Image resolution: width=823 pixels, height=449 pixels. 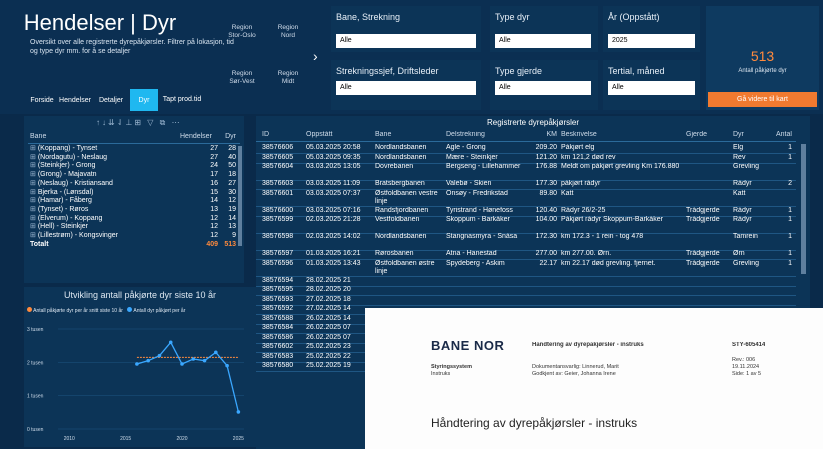 I want to click on nav-dyr: Dyr, so click(x=144, y=100).